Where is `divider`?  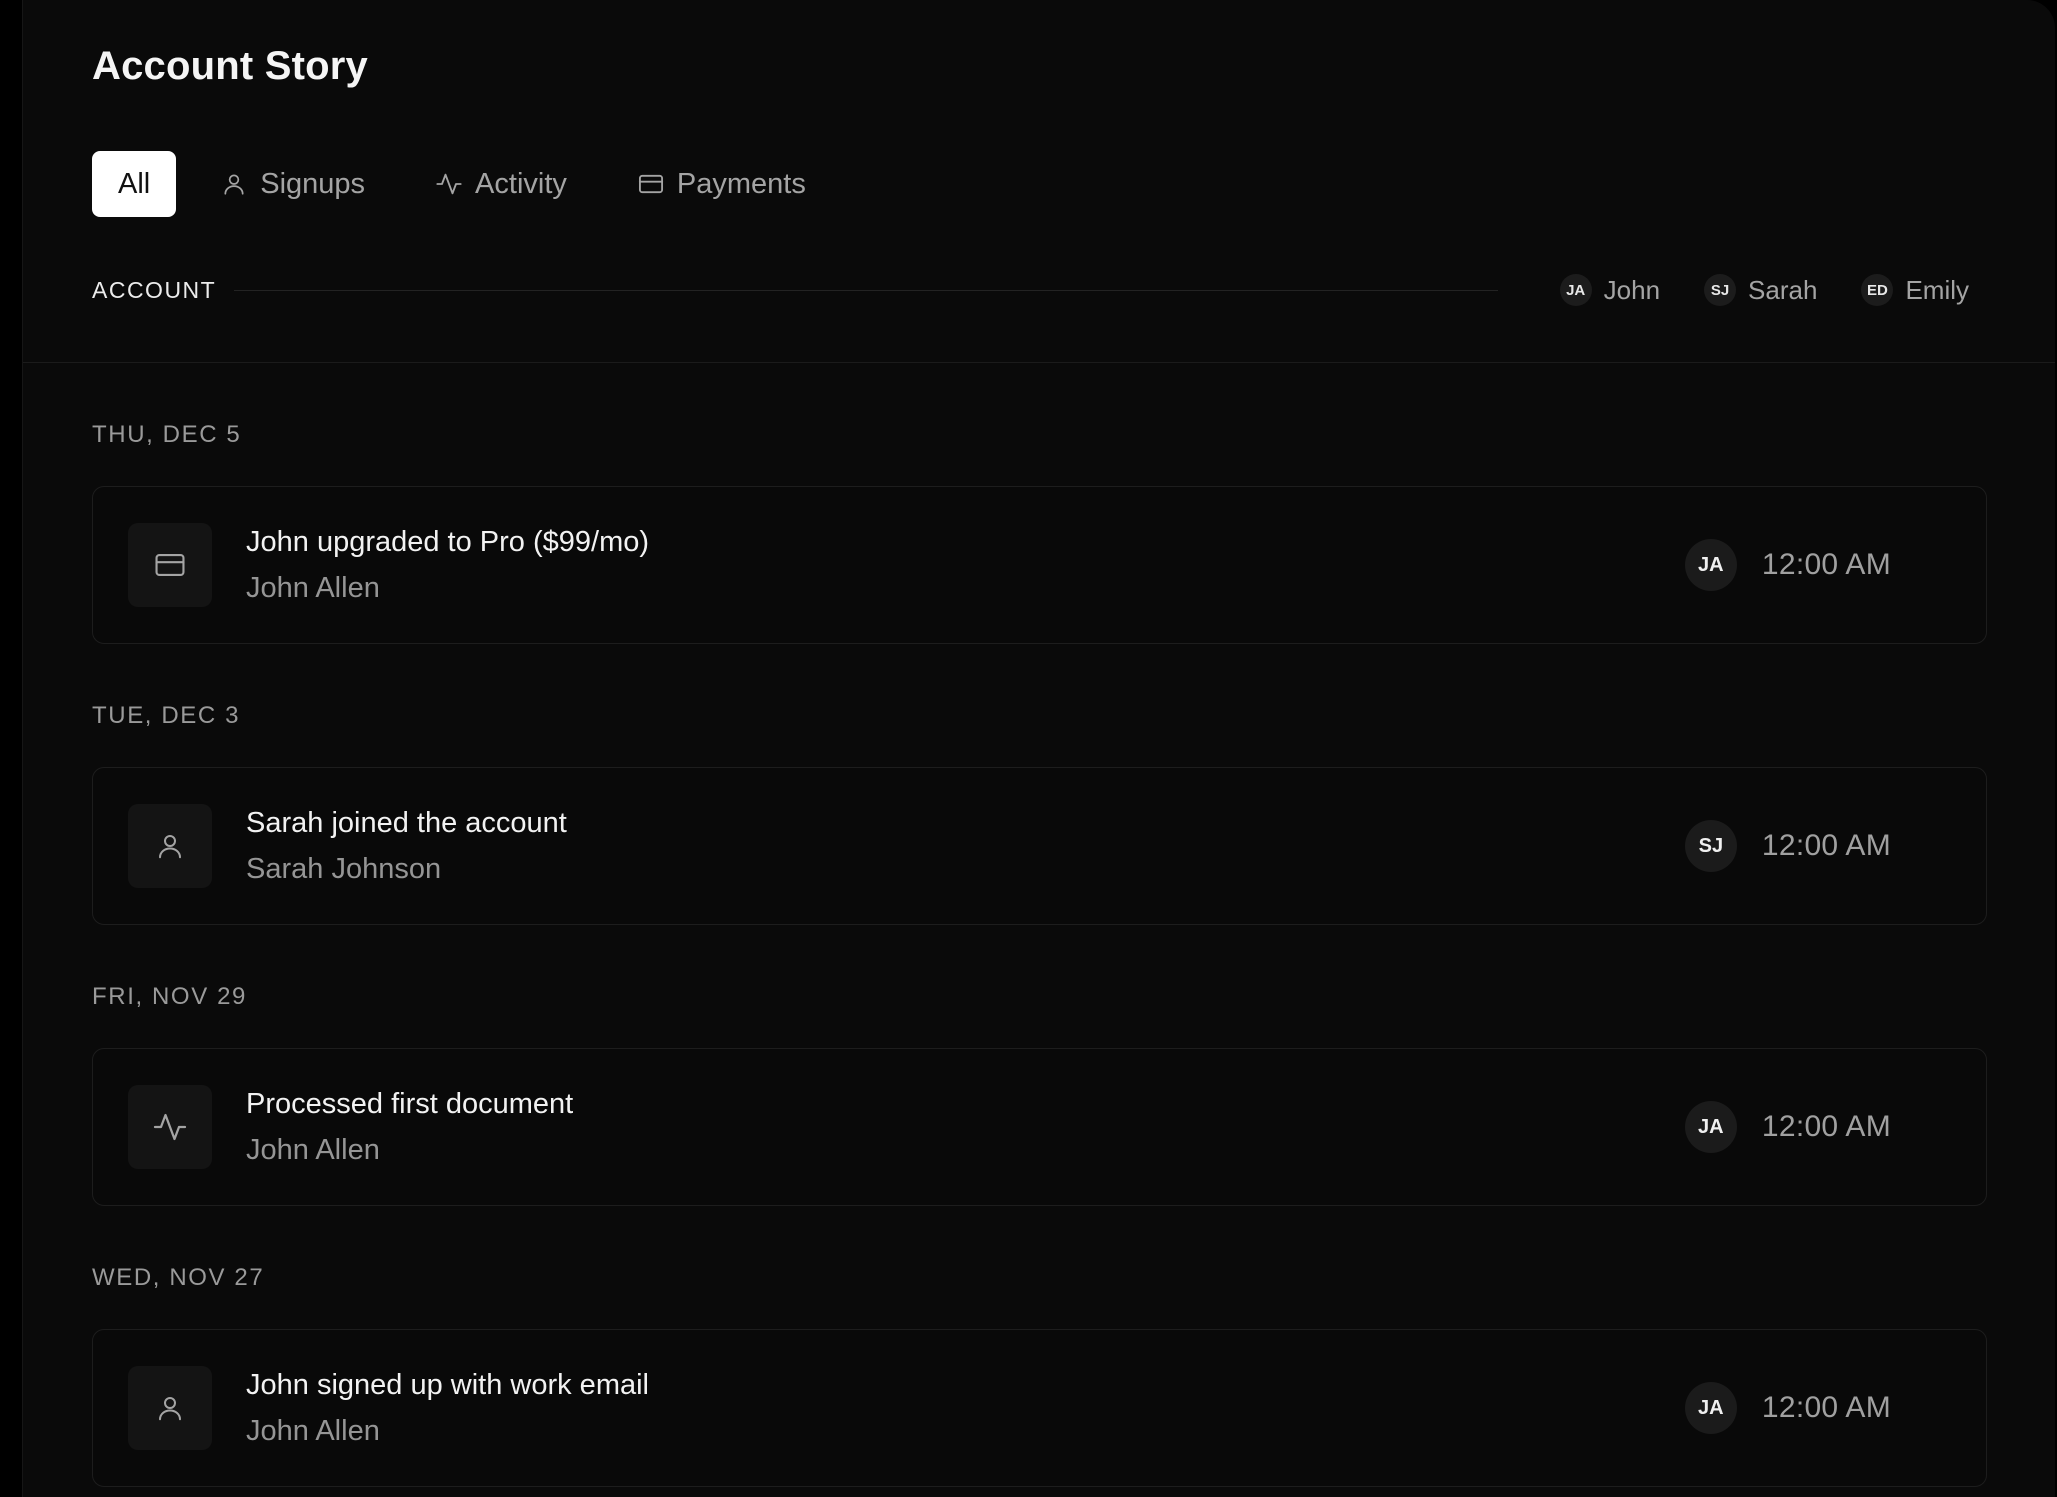 divider is located at coordinates (866, 290).